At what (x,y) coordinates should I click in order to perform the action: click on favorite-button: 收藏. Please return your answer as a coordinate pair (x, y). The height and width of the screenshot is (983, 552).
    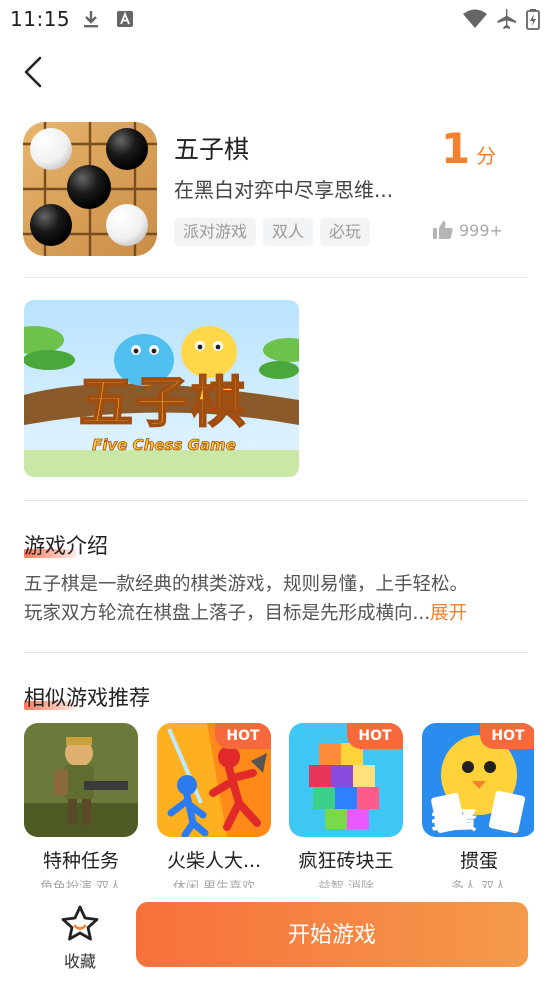
    Looking at the image, I should click on (80, 938).